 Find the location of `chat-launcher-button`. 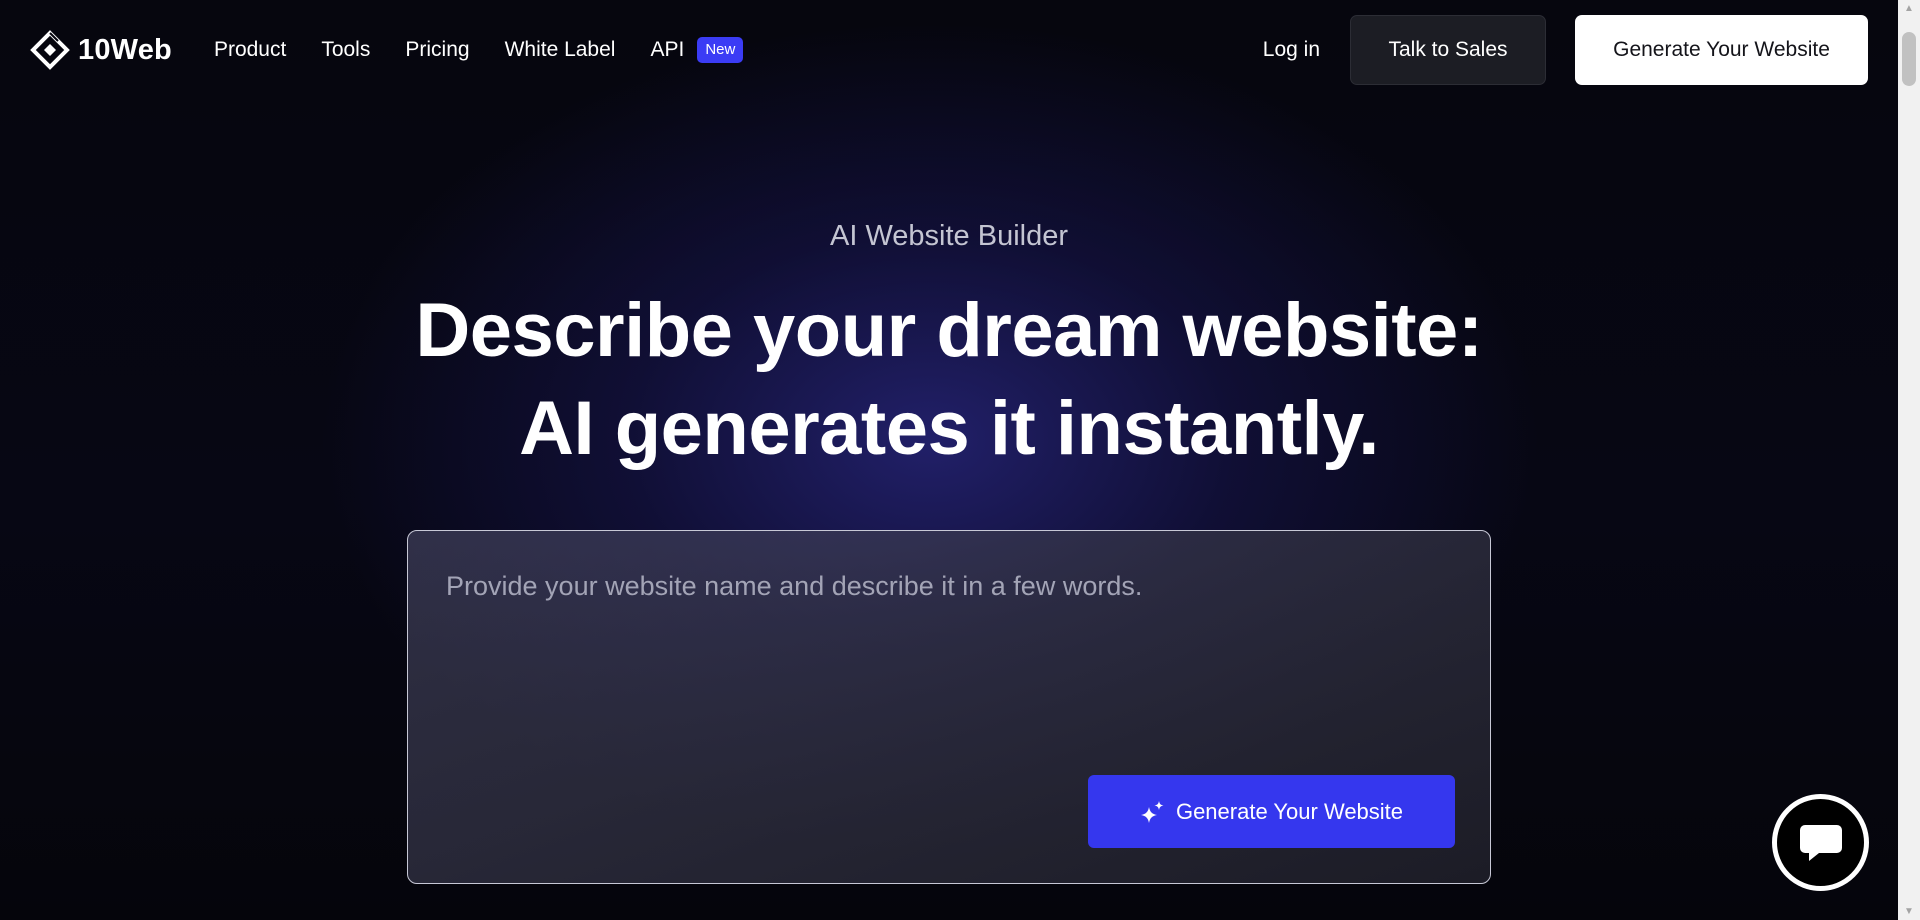

chat-launcher-button is located at coordinates (1820, 842).